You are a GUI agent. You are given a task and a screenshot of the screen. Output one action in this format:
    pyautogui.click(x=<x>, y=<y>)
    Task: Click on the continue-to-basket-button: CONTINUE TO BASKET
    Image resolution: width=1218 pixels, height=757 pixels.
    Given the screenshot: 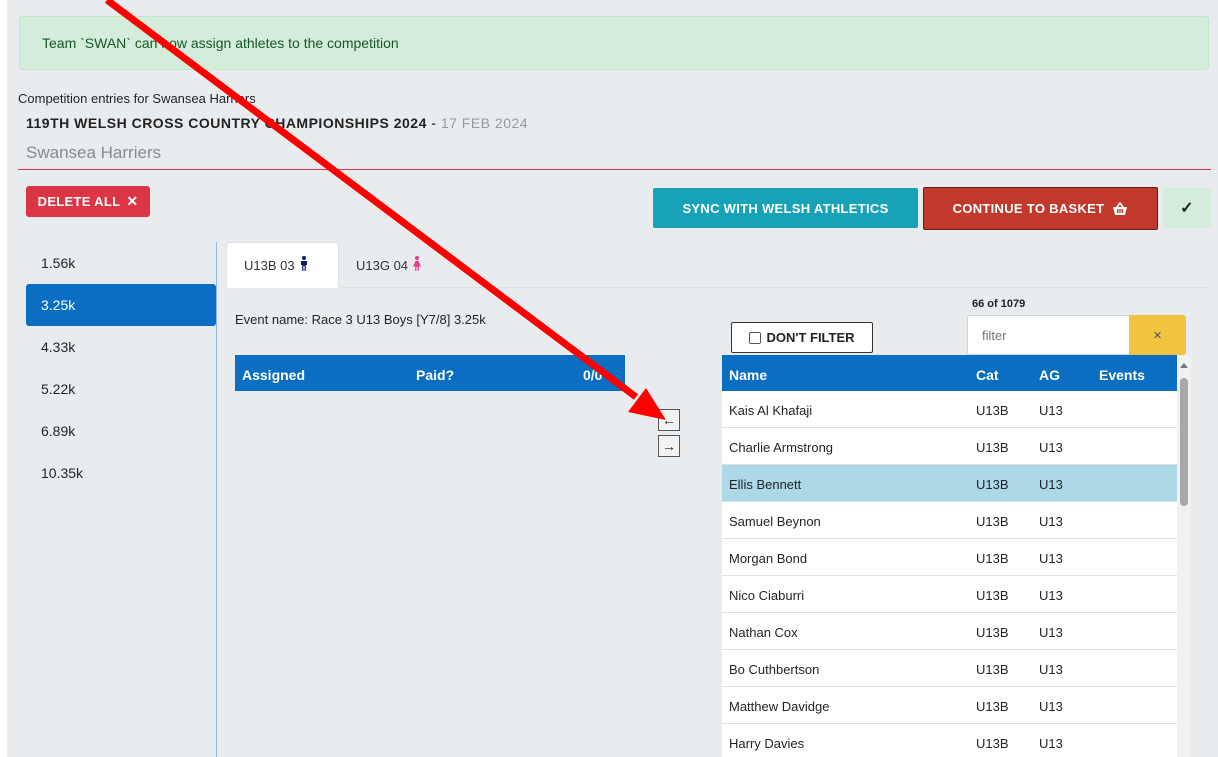 What is the action you would take?
    pyautogui.click(x=1040, y=208)
    